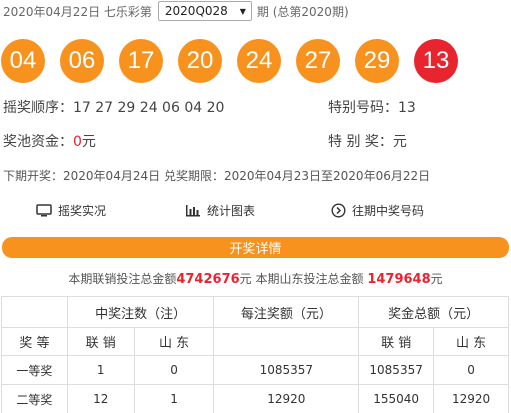 The width and height of the screenshot is (511, 413). I want to click on draw-header: 2020年04月22日 七乐彩第 2020Q028 ▼ 期 (总第2020期), so click(176, 11).